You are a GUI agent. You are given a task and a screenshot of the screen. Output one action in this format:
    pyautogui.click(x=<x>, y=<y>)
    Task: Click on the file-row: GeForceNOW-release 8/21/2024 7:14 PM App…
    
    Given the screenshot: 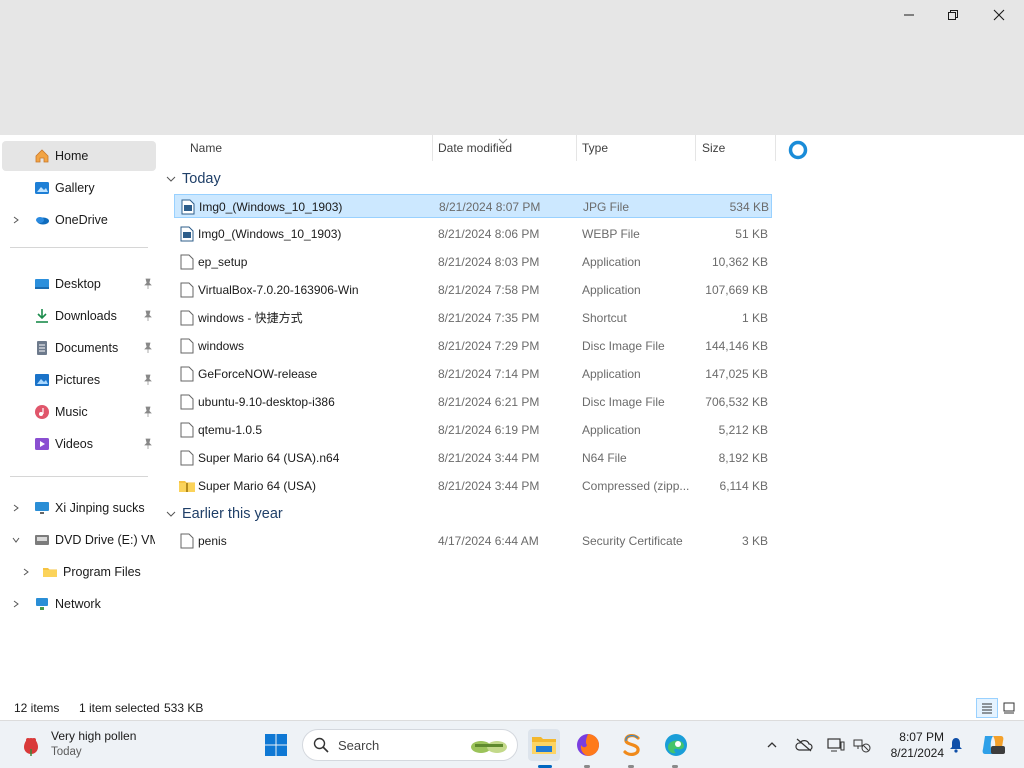 What is the action you would take?
    pyautogui.click(x=473, y=374)
    